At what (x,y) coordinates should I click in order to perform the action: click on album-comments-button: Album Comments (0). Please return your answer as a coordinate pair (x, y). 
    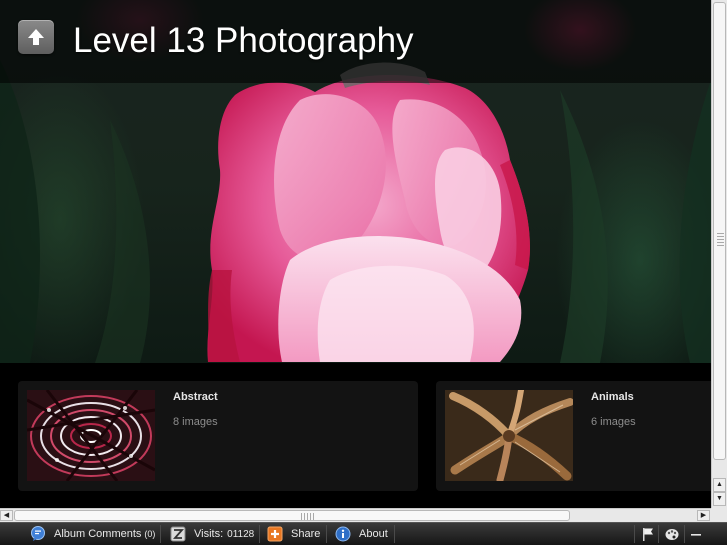
    Looking at the image, I should click on (92, 534).